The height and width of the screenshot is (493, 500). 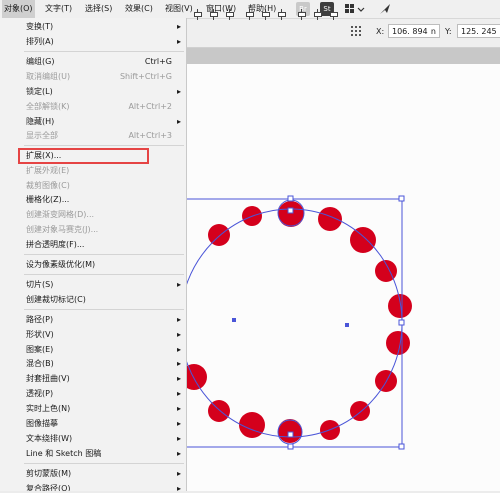 What do you see at coordinates (93, 170) in the screenshot?
I see `menu-item-expand-appearance: 扩展外观(E)` at bounding box center [93, 170].